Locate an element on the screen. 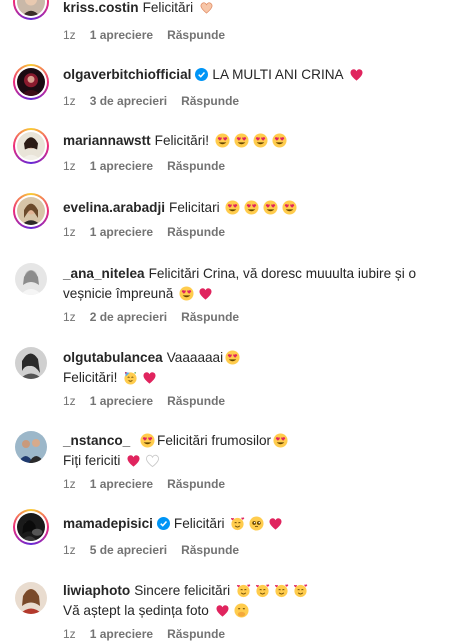  comment-meta: 1z 2 de aprecieri Răspunde is located at coordinates (158, 317).